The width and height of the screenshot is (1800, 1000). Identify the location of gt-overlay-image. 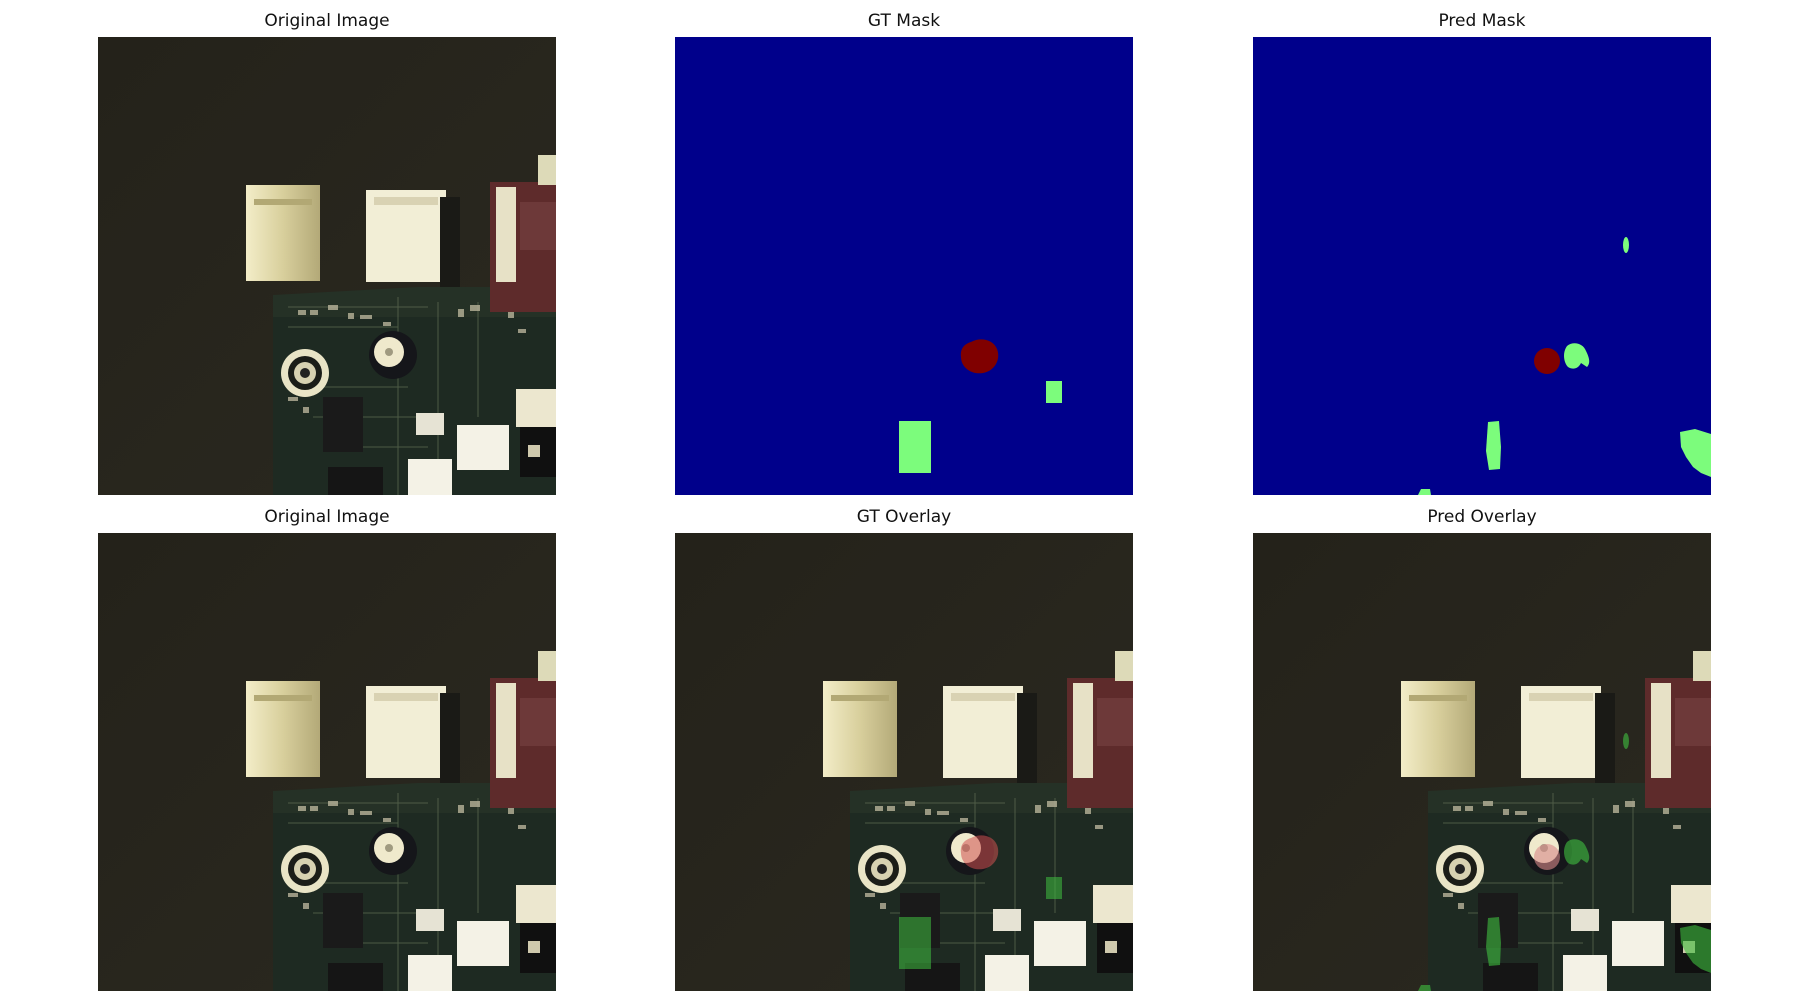
(904, 762).